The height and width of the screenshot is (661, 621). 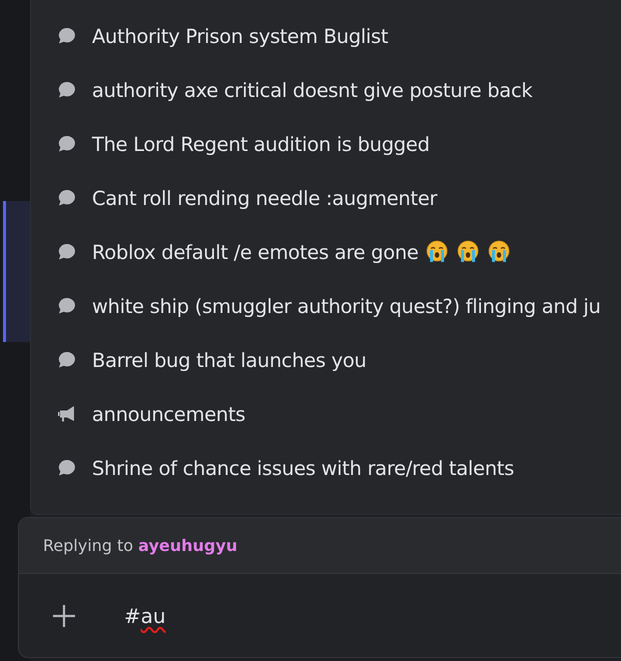 I want to click on channel-highlight, so click(x=16, y=271).